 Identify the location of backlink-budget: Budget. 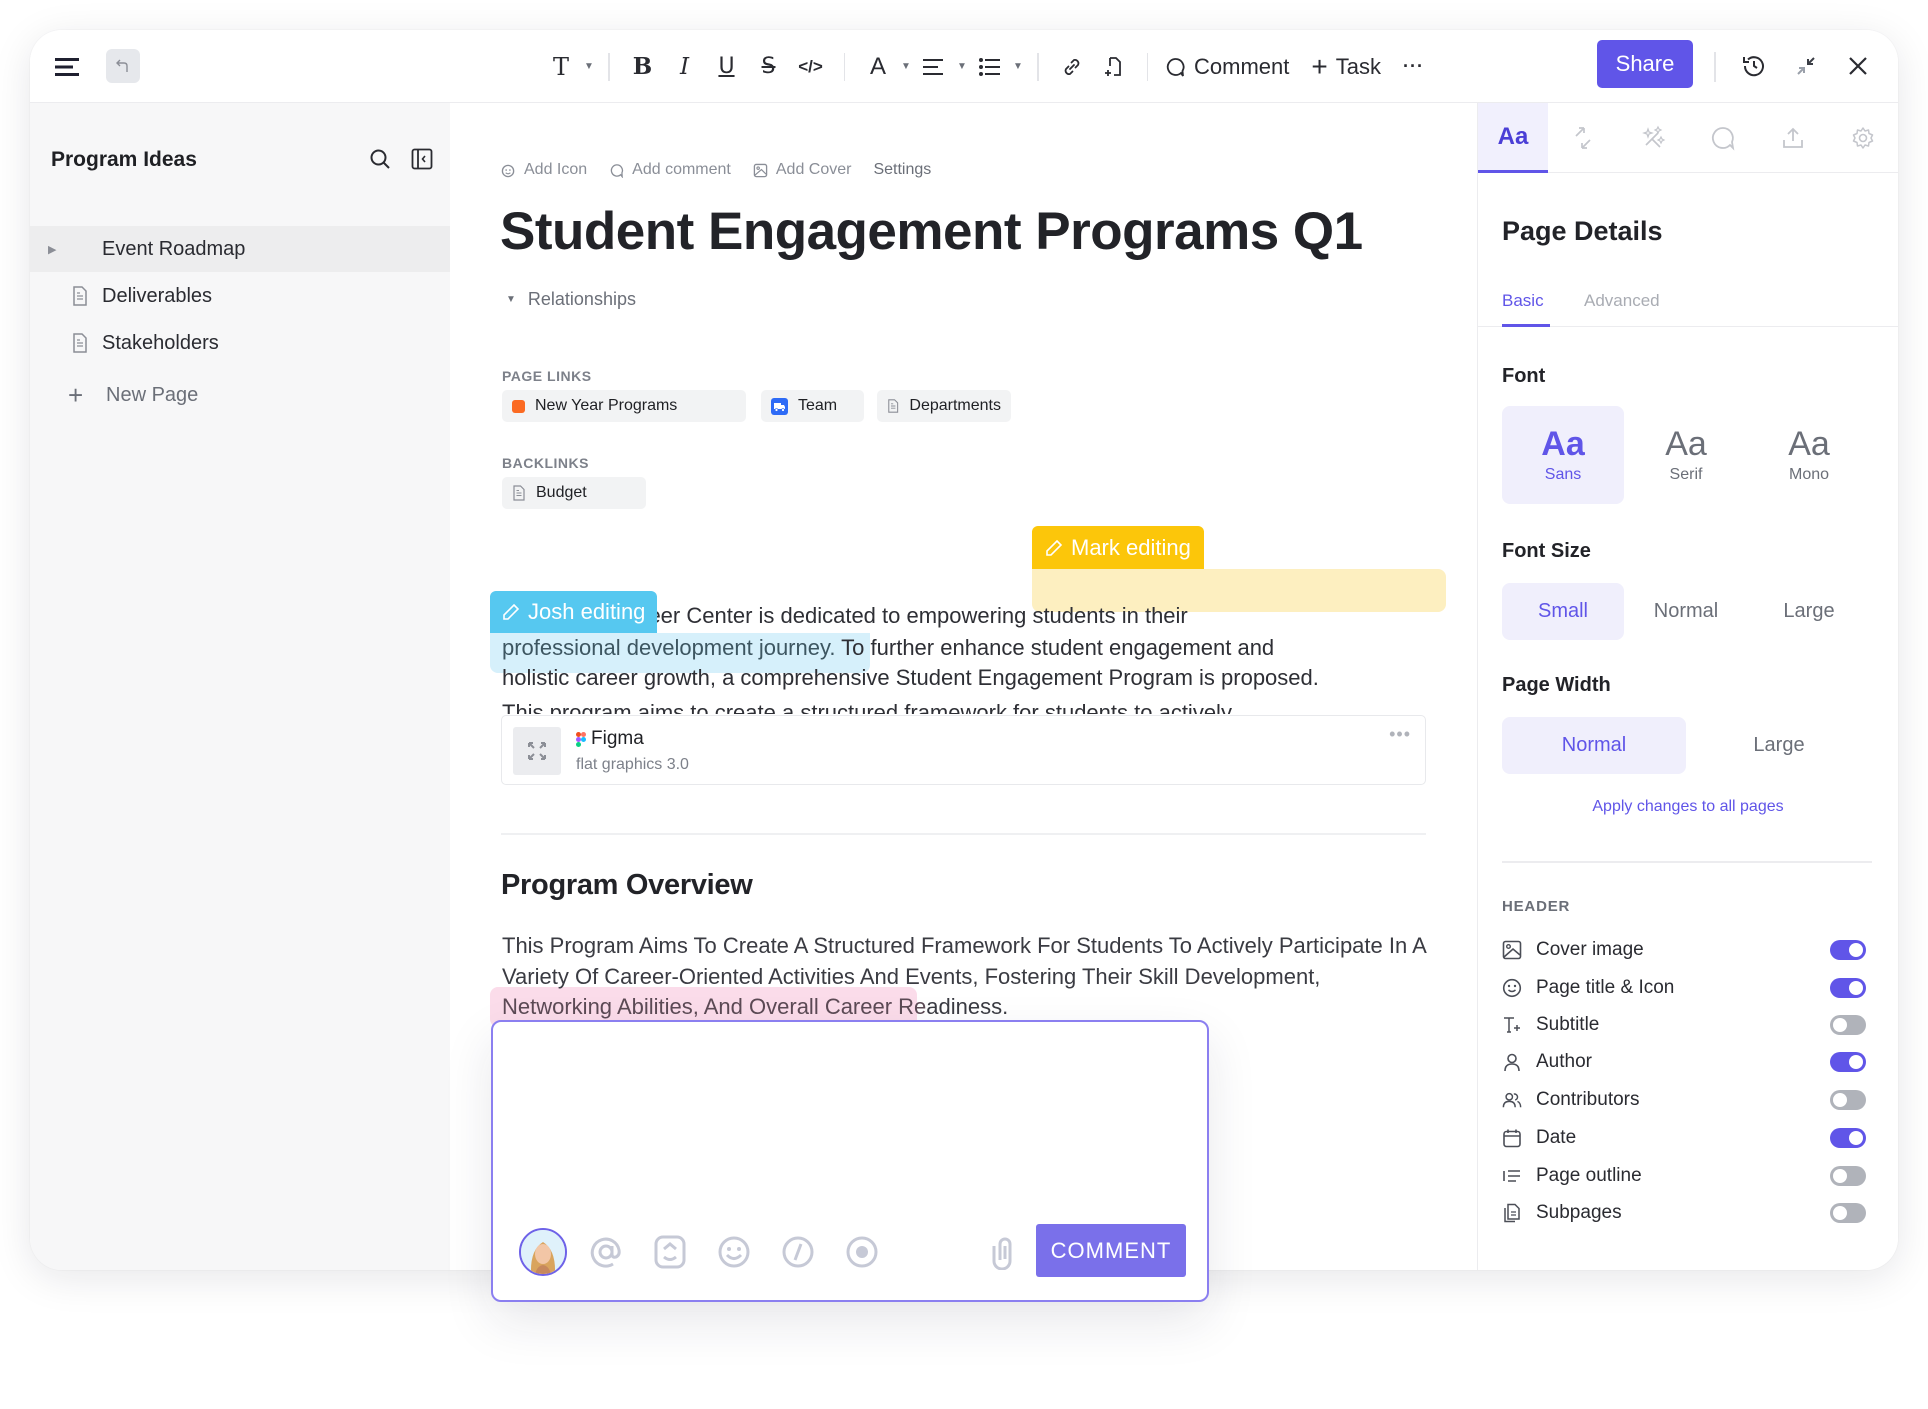
(574, 493).